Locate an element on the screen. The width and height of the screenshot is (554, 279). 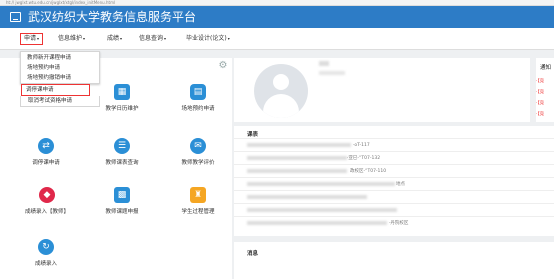
nav-query-label: 信息查询 is located at coordinates (151, 38).